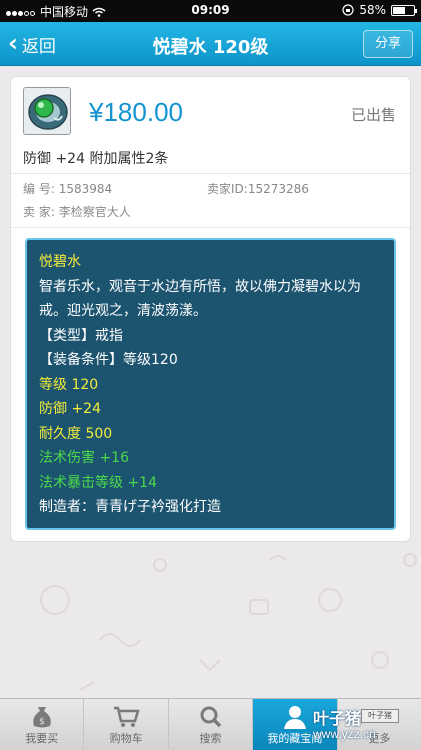 The height and width of the screenshot is (750, 421). What do you see at coordinates (127, 716) in the screenshot?
I see `cart-icon` at bounding box center [127, 716].